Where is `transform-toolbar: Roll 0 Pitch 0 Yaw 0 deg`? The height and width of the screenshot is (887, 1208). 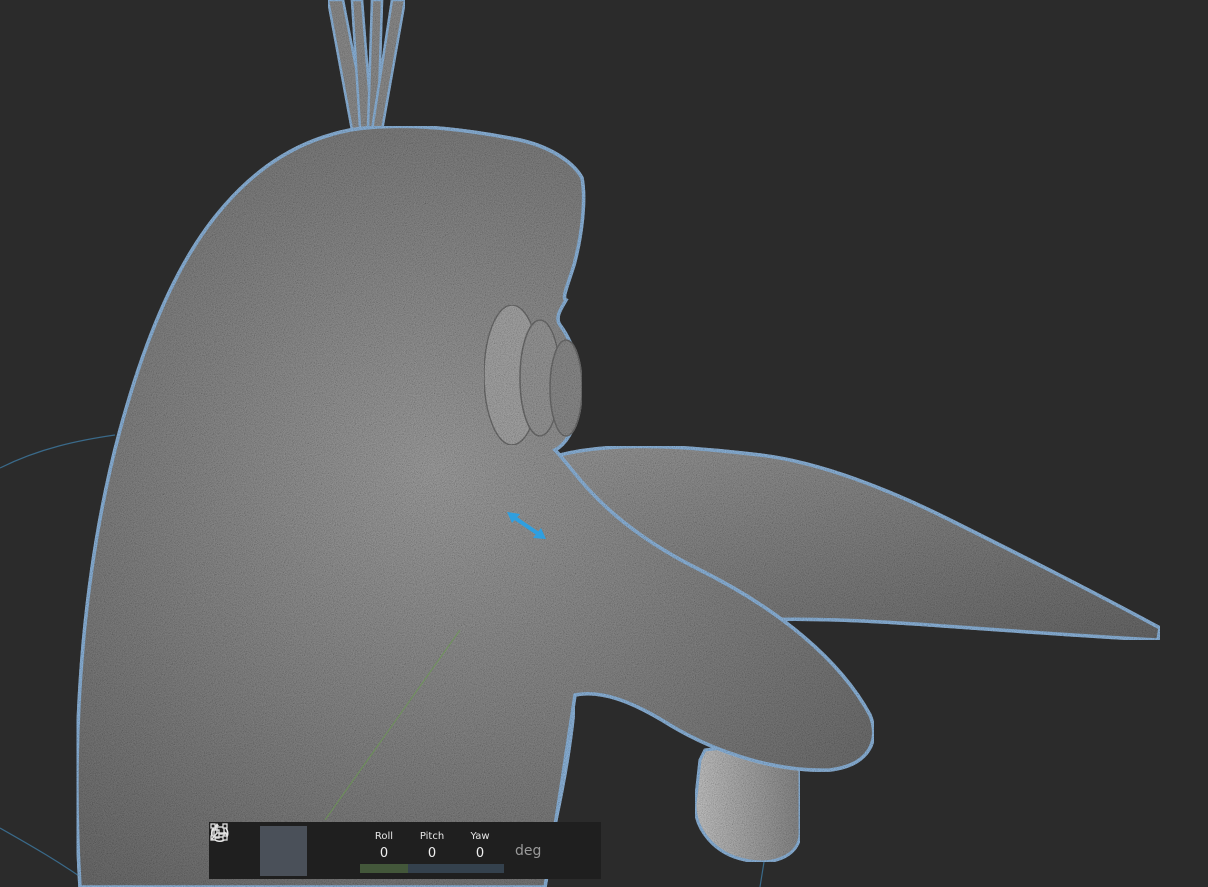
transform-toolbar: Roll 0 Pitch 0 Yaw 0 deg is located at coordinates (405, 850).